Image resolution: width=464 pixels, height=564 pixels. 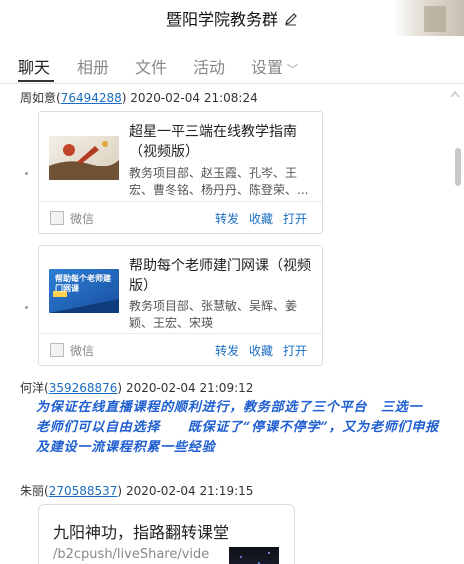 I want to click on card-title: 超星一平三端在线教学指南（视频版）, so click(x=222, y=142).